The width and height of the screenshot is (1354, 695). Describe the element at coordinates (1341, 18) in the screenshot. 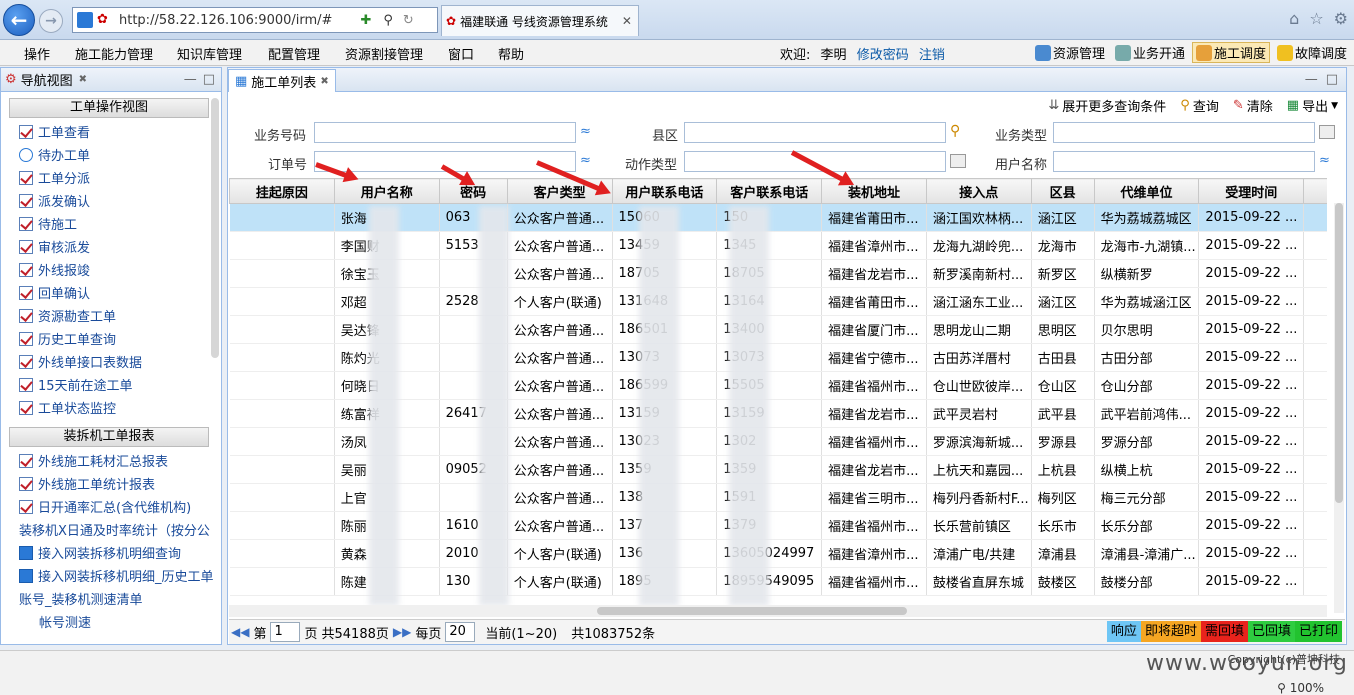

I see `settings-gear-icon: ⚙` at that location.